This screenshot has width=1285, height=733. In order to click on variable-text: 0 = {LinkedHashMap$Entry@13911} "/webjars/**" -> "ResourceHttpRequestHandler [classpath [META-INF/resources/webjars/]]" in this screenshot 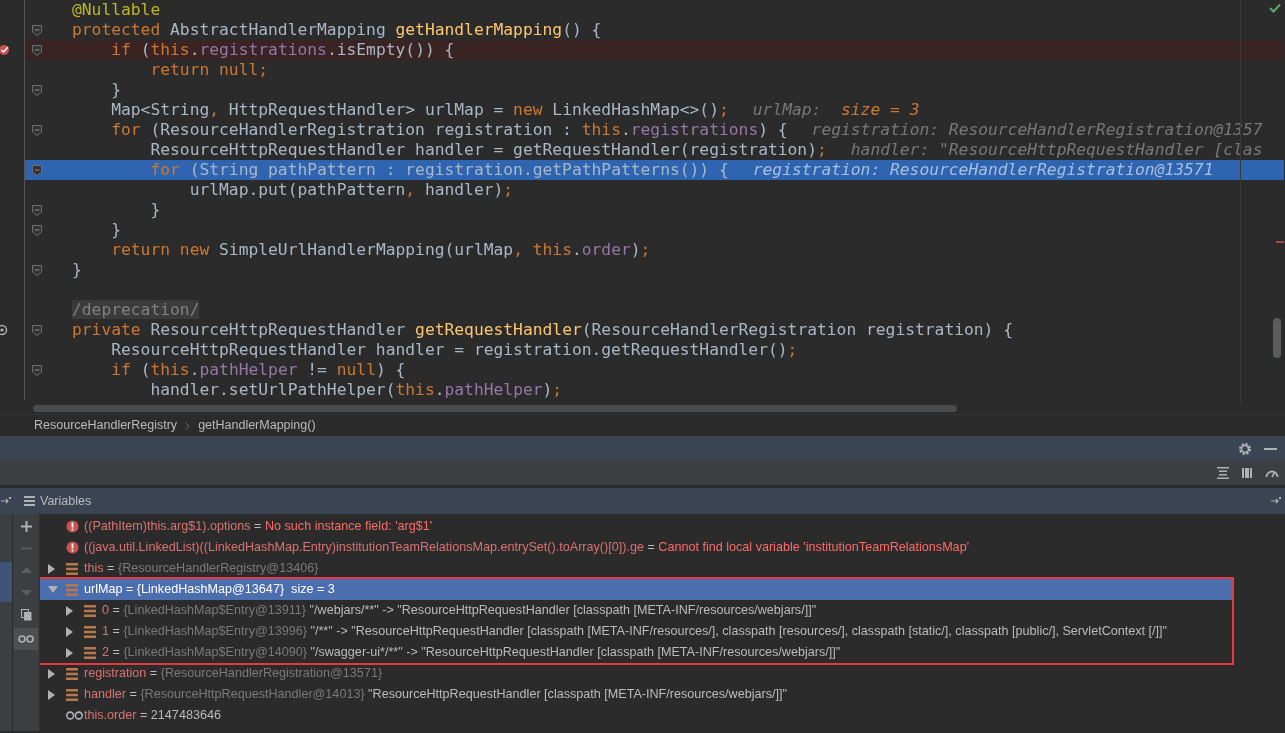, I will do `click(459, 610)`.